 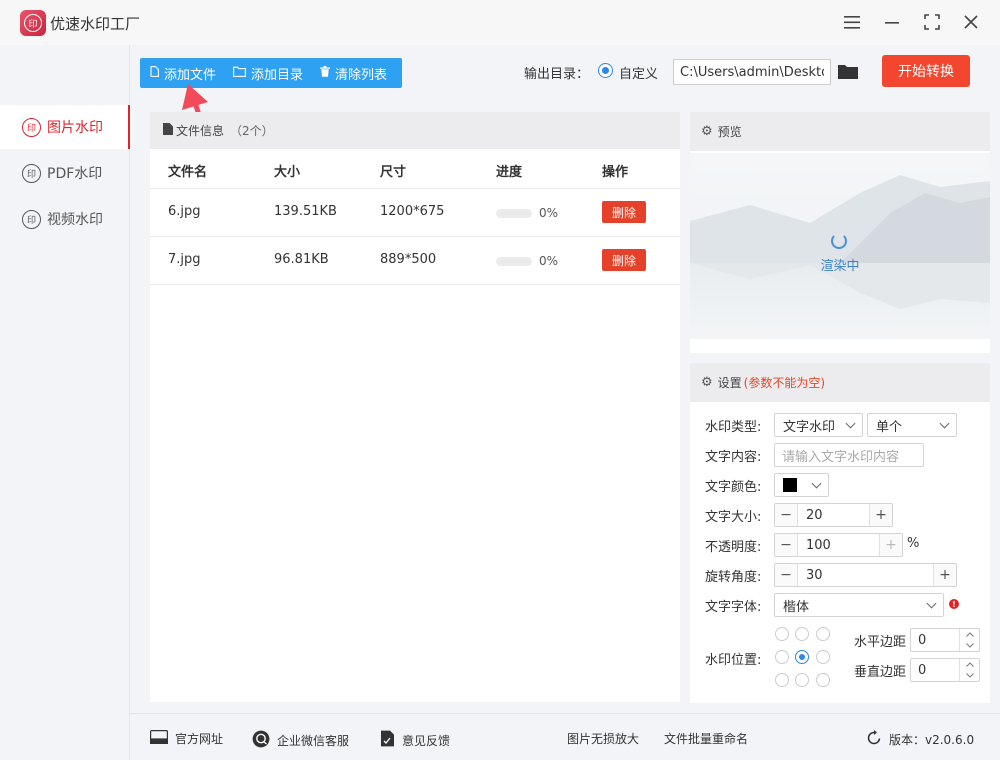 I want to click on folder-icon, so click(x=848, y=71).